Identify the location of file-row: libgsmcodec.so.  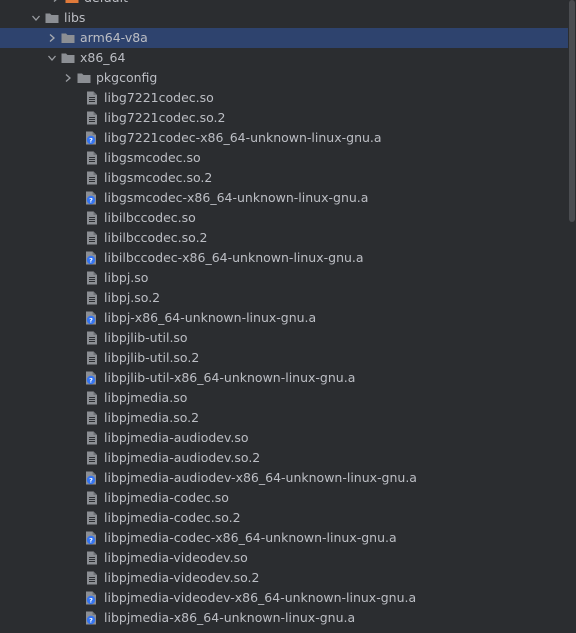
(284, 158).